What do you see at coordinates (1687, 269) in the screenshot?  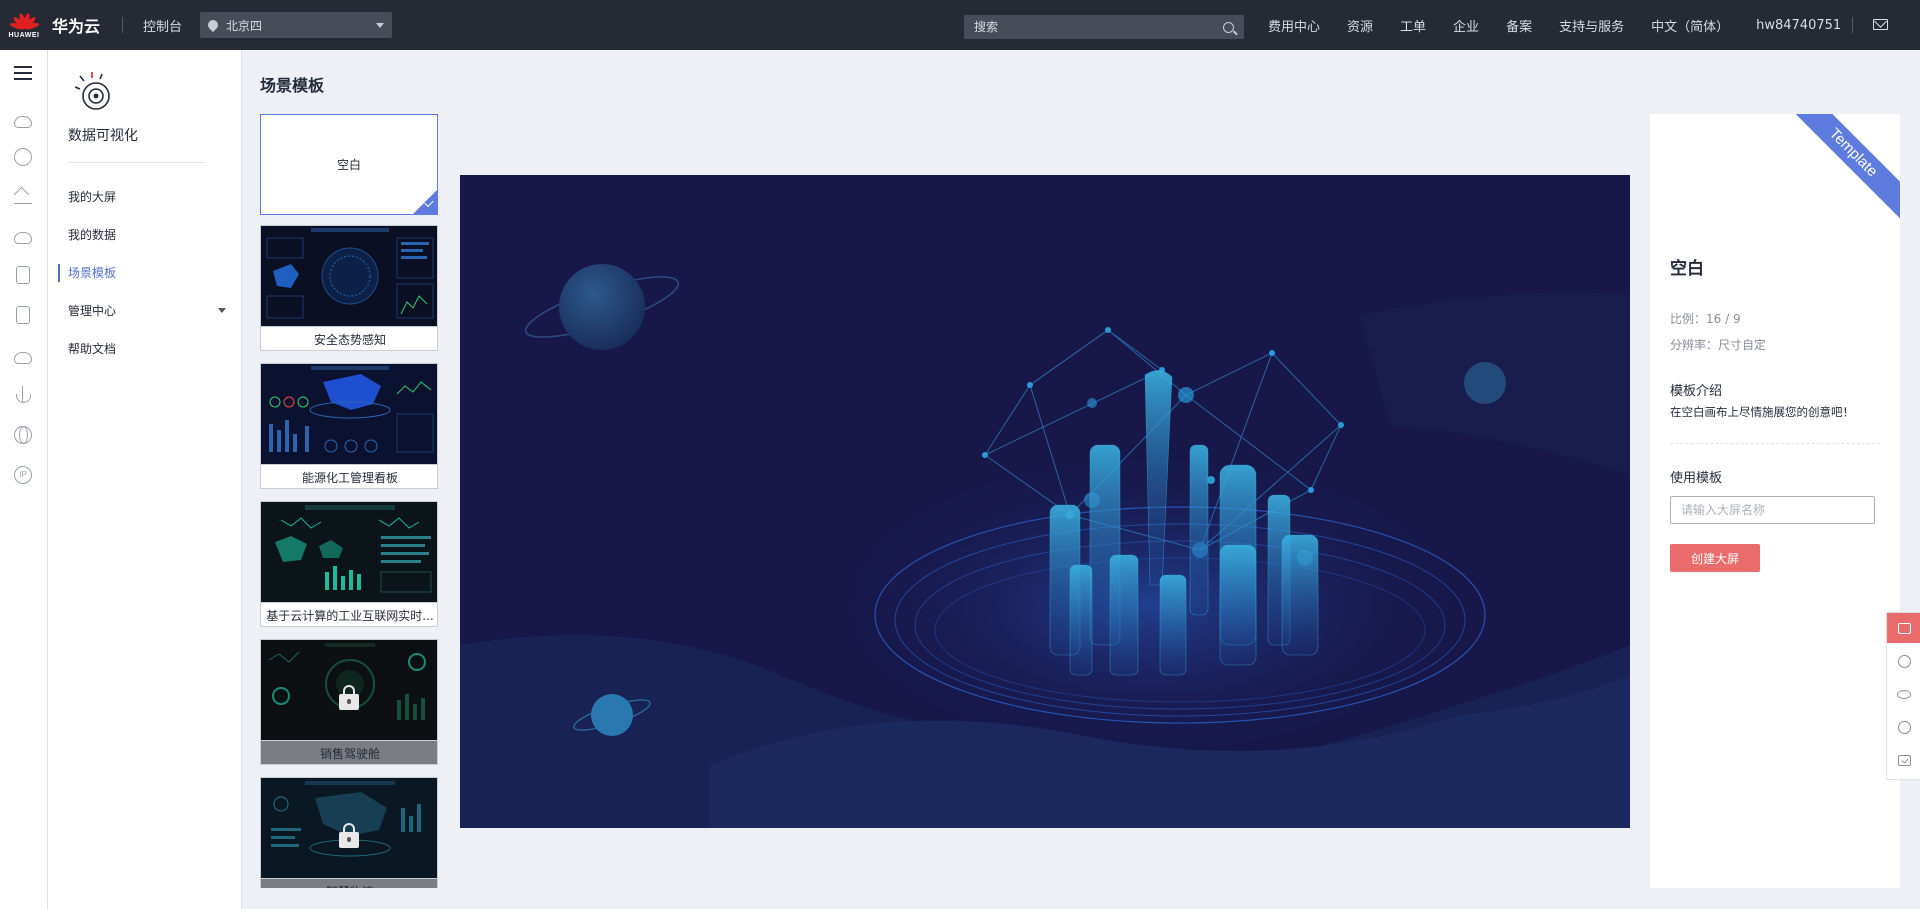 I see `template-title: 空白` at bounding box center [1687, 269].